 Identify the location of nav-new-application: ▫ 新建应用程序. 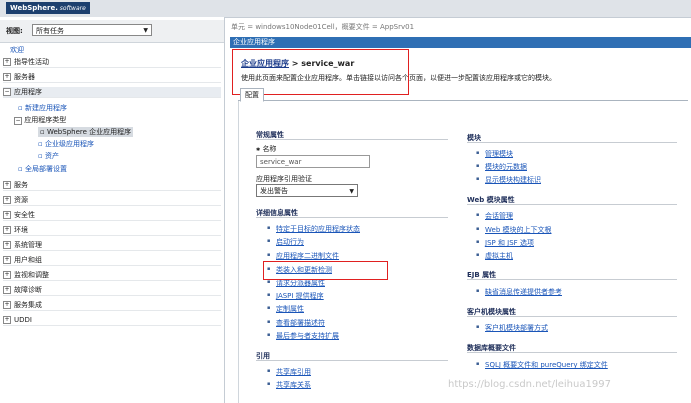
(42, 108).